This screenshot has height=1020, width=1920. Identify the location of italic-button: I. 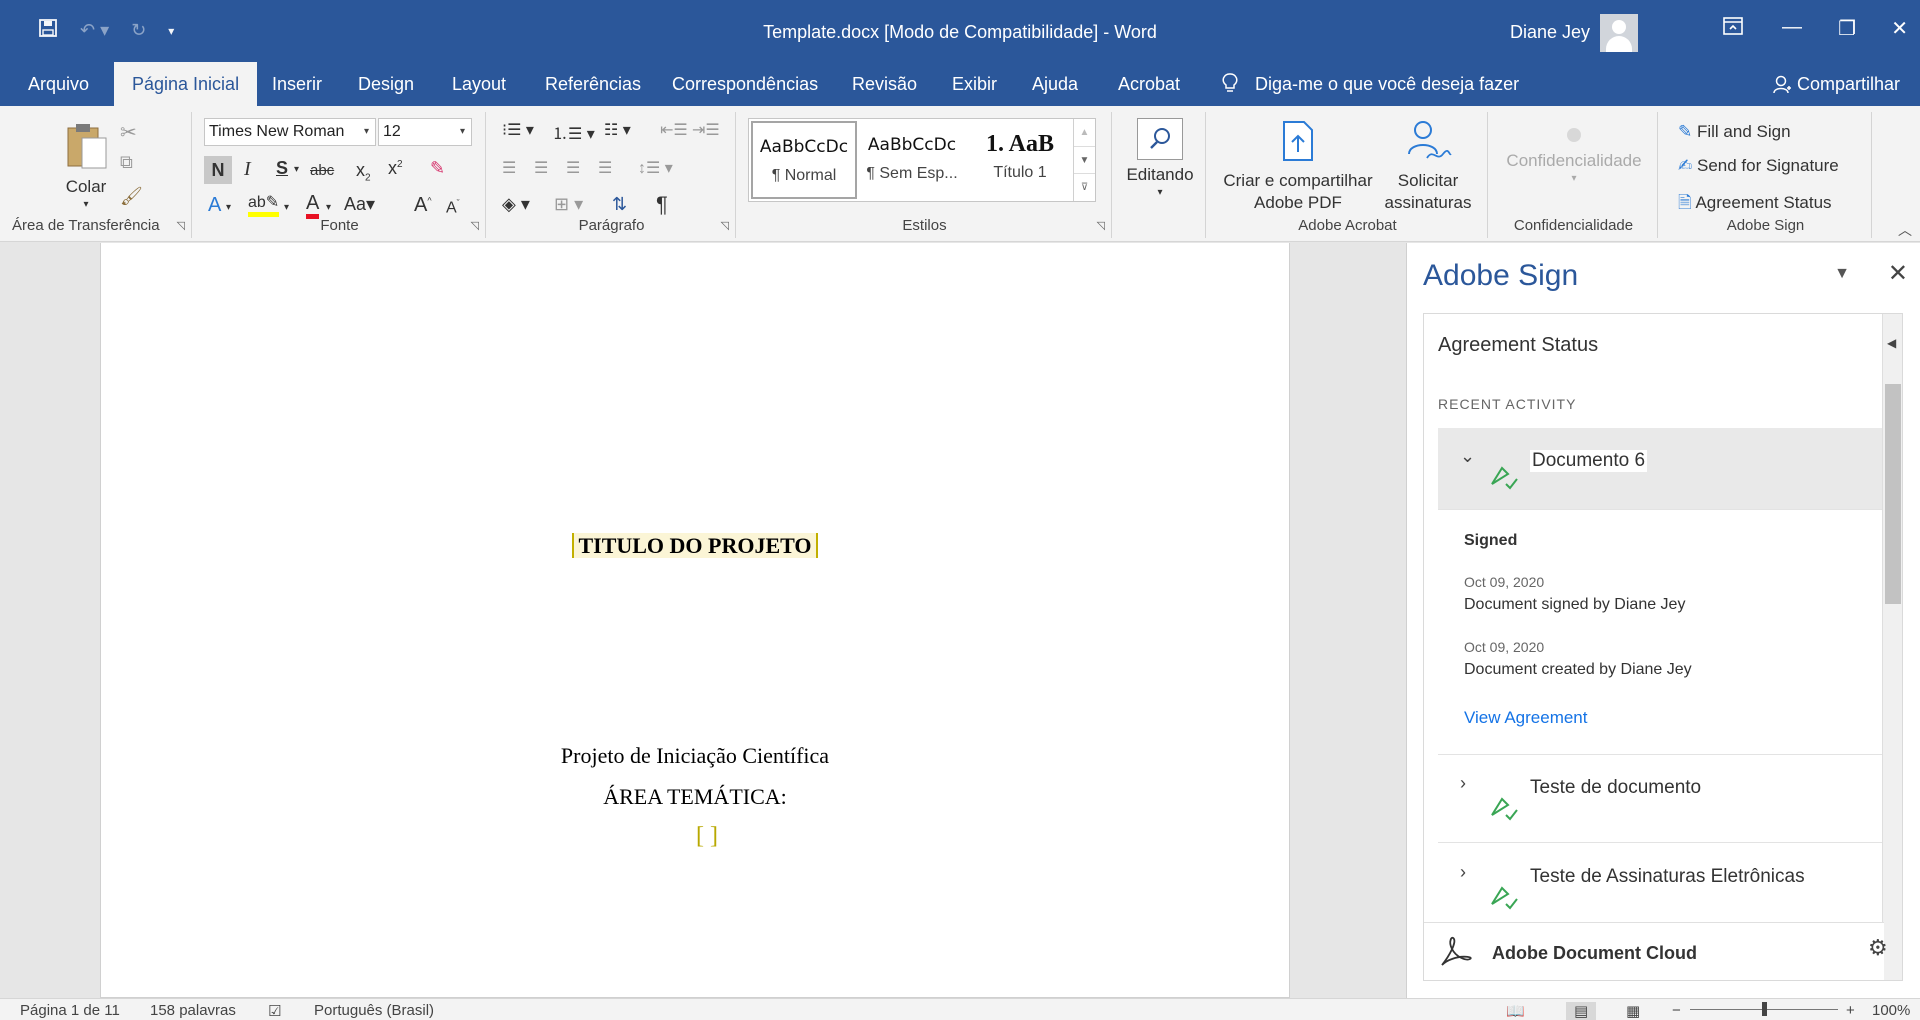
(247, 169).